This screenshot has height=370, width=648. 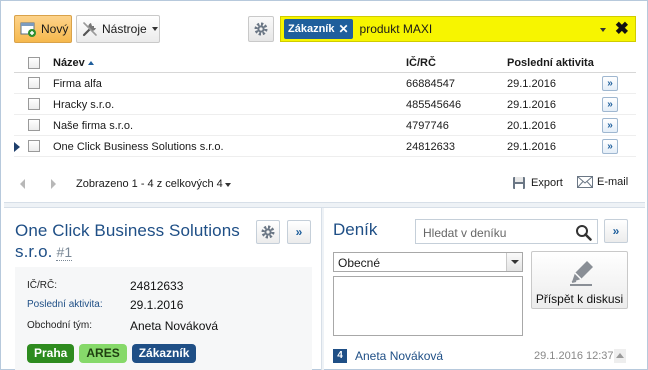 What do you see at coordinates (322, 289) in the screenshot?
I see `panel-splitter` at bounding box center [322, 289].